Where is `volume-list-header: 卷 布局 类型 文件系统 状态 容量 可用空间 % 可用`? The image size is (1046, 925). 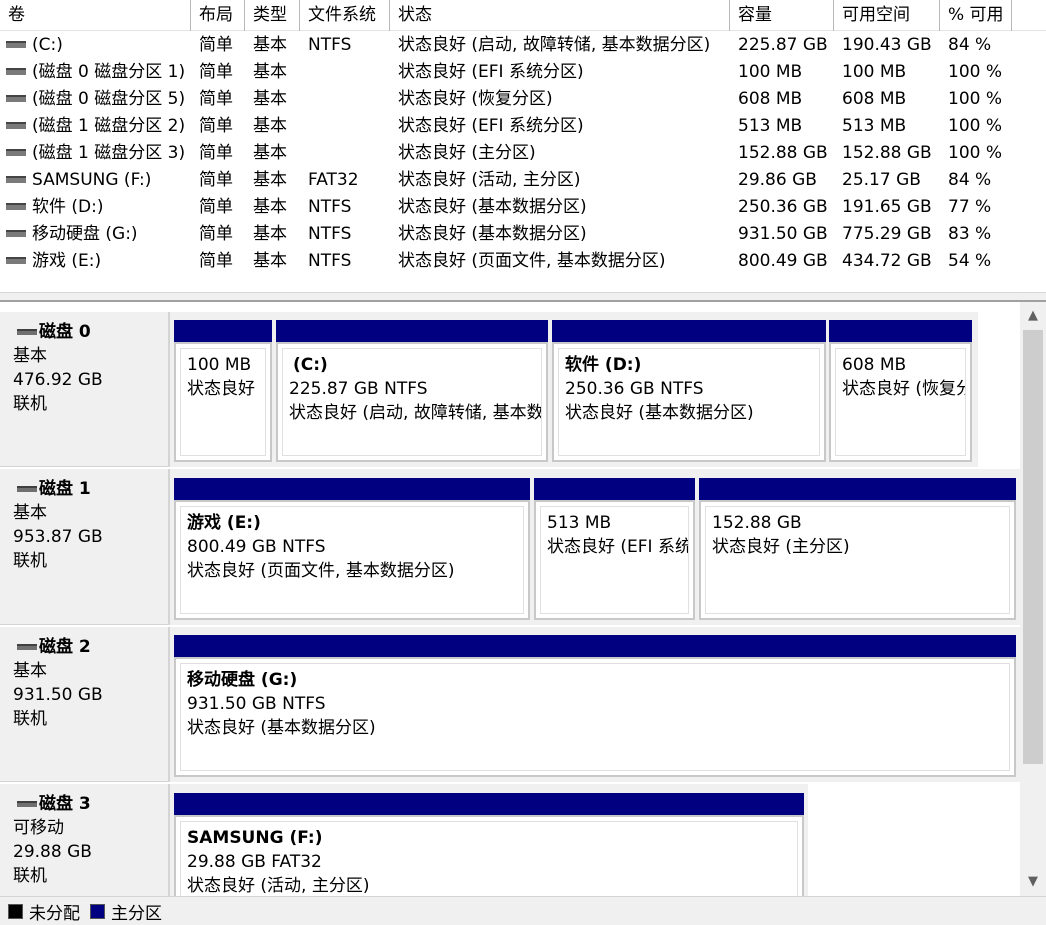
volume-list-header: 卷 布局 类型 文件系统 状态 容量 可用空间 % 可用 is located at coordinates (523, 15).